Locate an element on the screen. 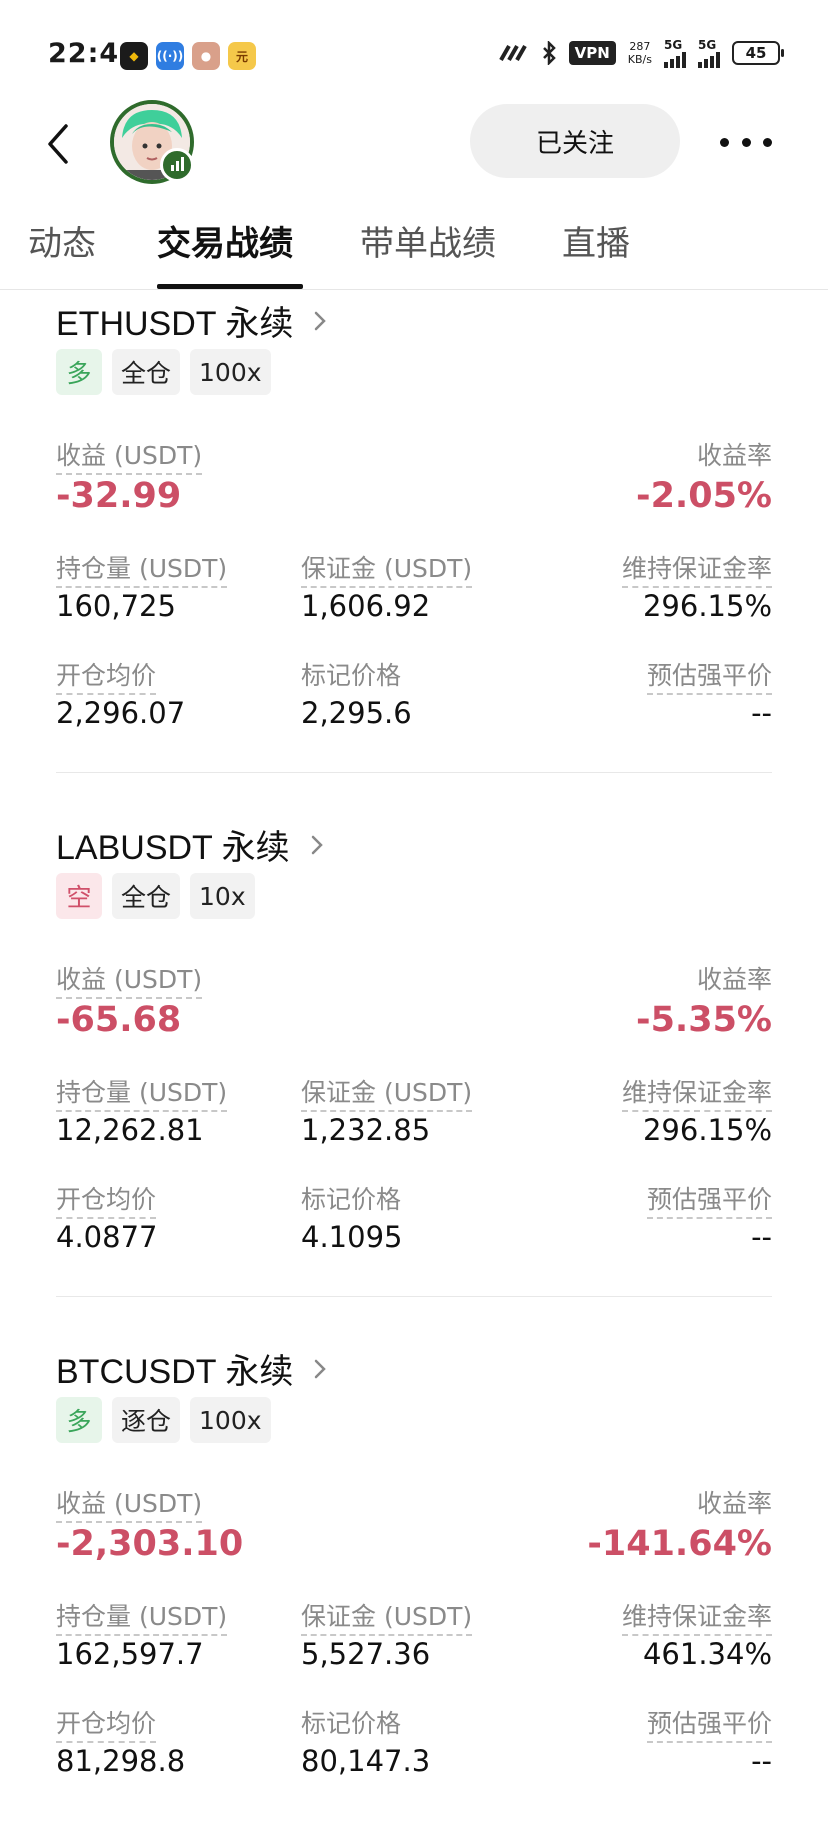  tab-trading-record: 交易战绩 is located at coordinates (225, 240).